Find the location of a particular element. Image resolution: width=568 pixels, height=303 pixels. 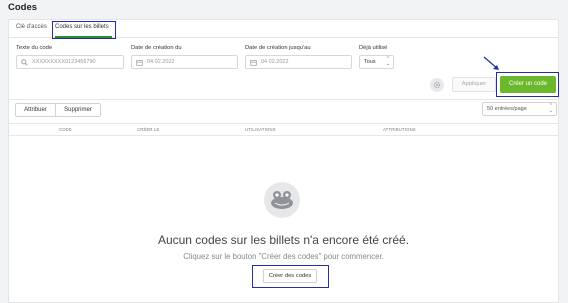

per-page-select: 50 entrées/page ⌃ ⌄ is located at coordinates (519, 109).